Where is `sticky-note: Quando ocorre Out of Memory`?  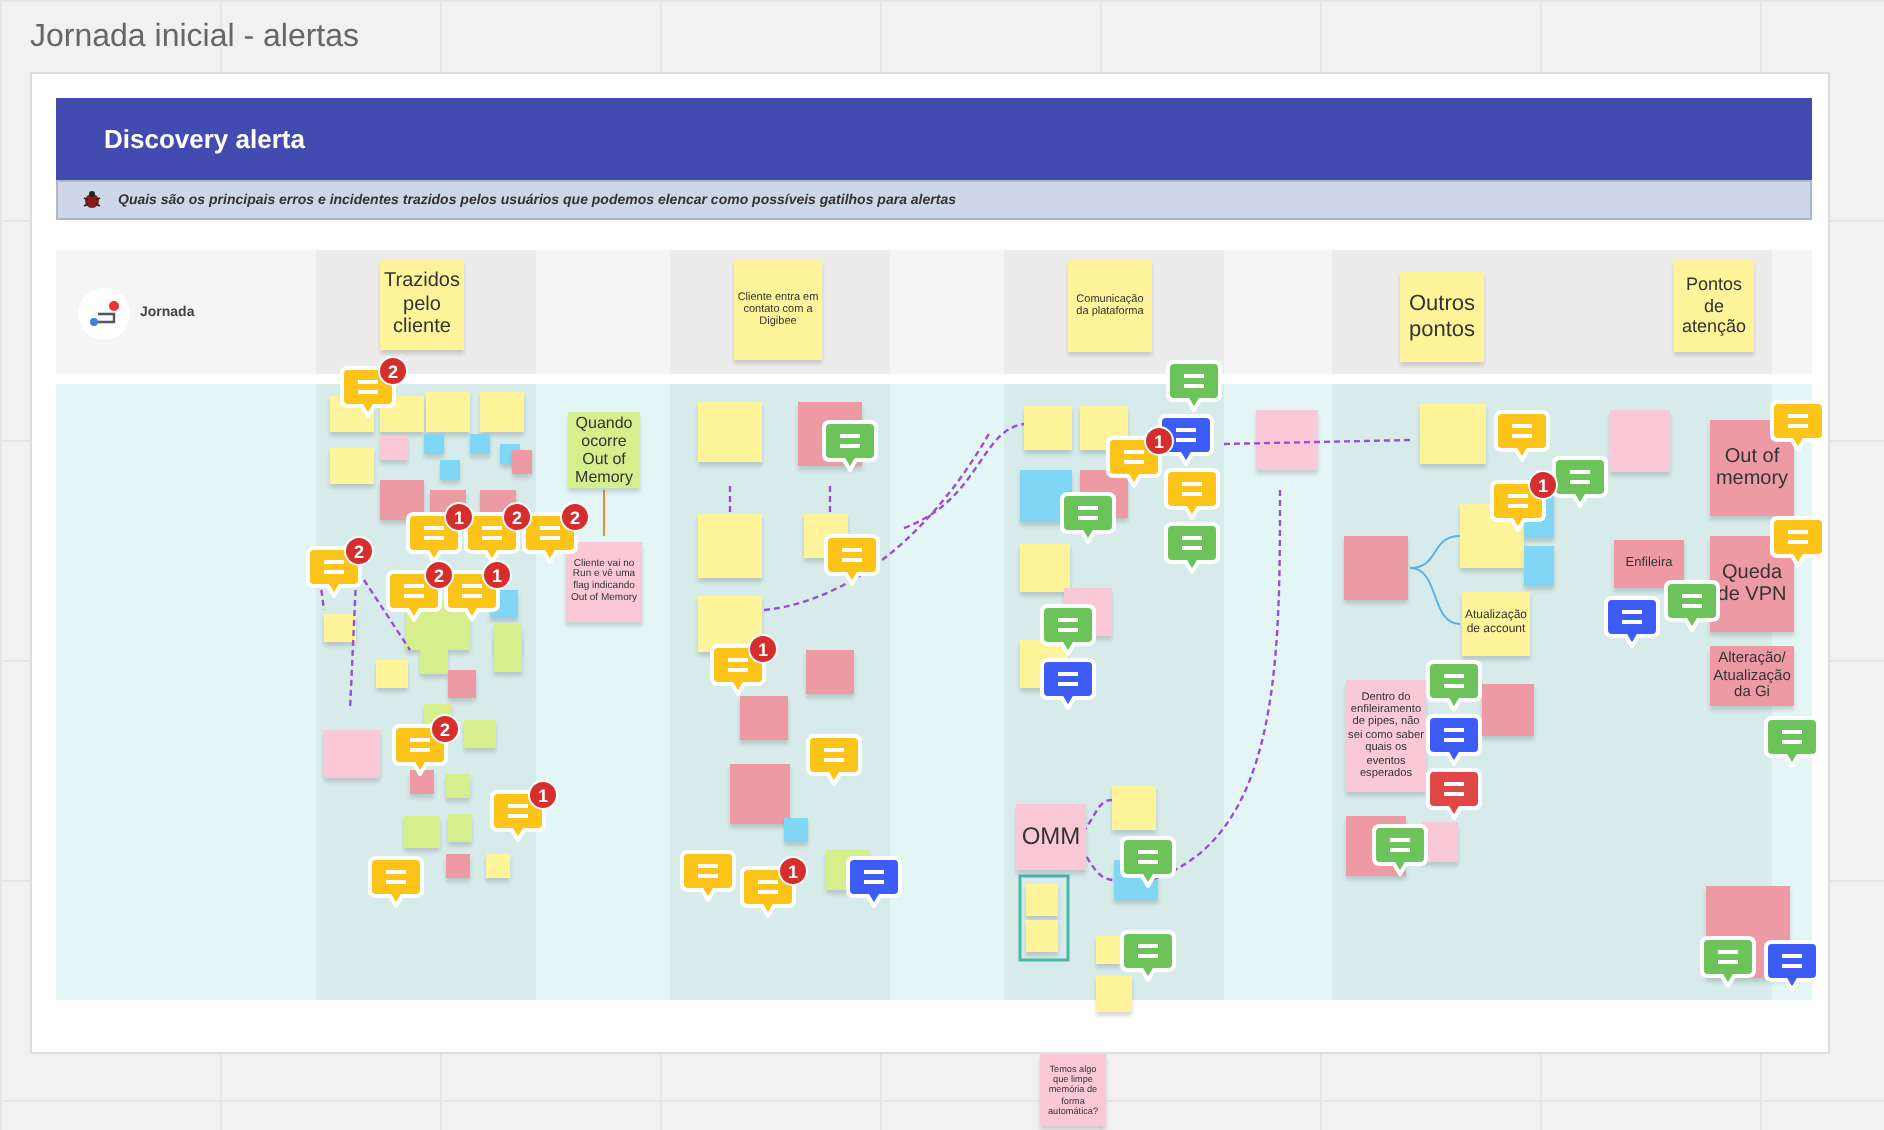
sticky-note: Quando ocorre Out of Memory is located at coordinates (604, 450).